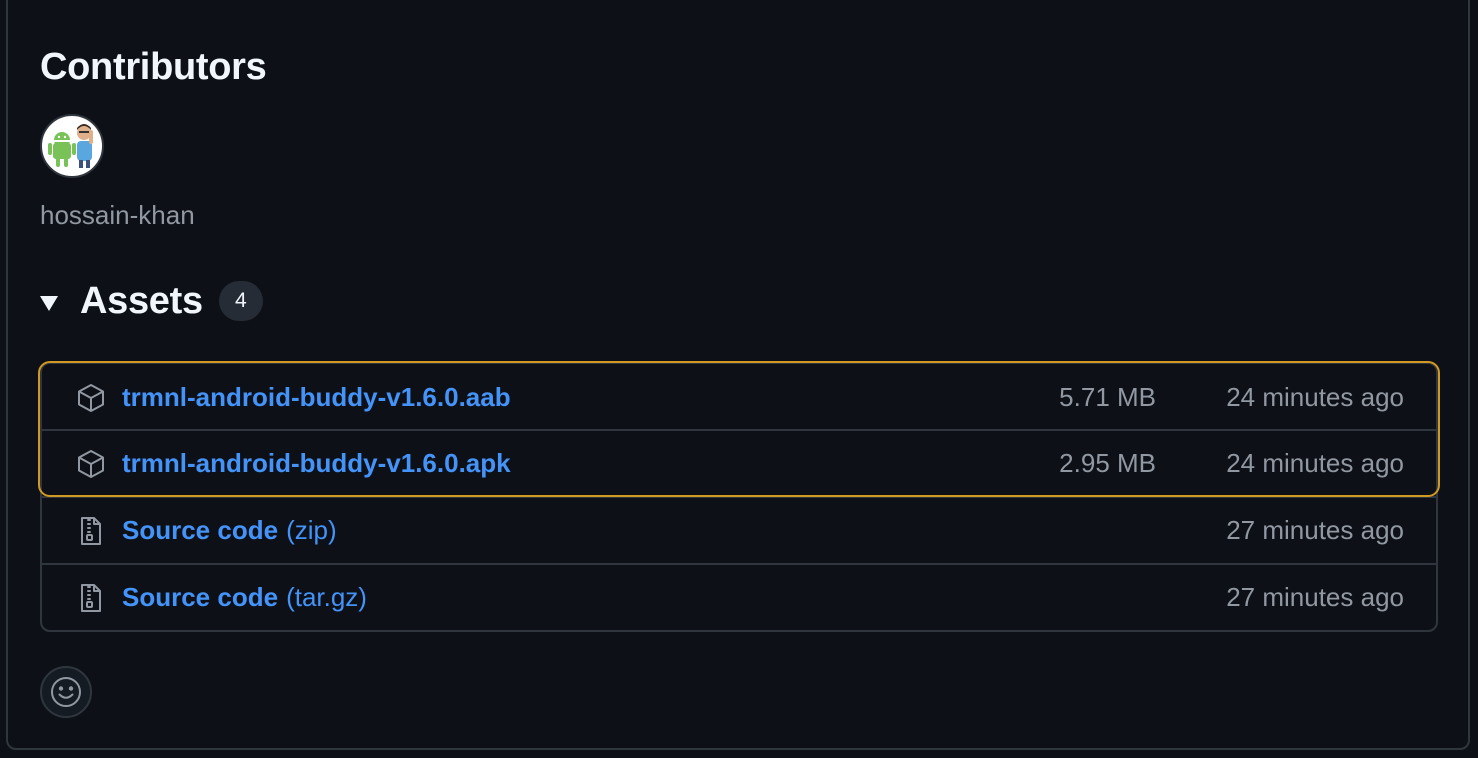 The width and height of the screenshot is (1478, 758). Describe the element at coordinates (229, 530) in the screenshot. I see `asset-link: Source code (zip)` at that location.